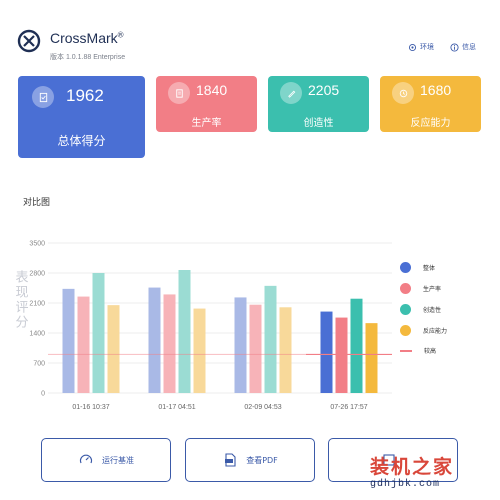 The image size is (500, 500). What do you see at coordinates (81, 117) in the screenshot?
I see `overall-score-card: 1962 总体得分` at bounding box center [81, 117].